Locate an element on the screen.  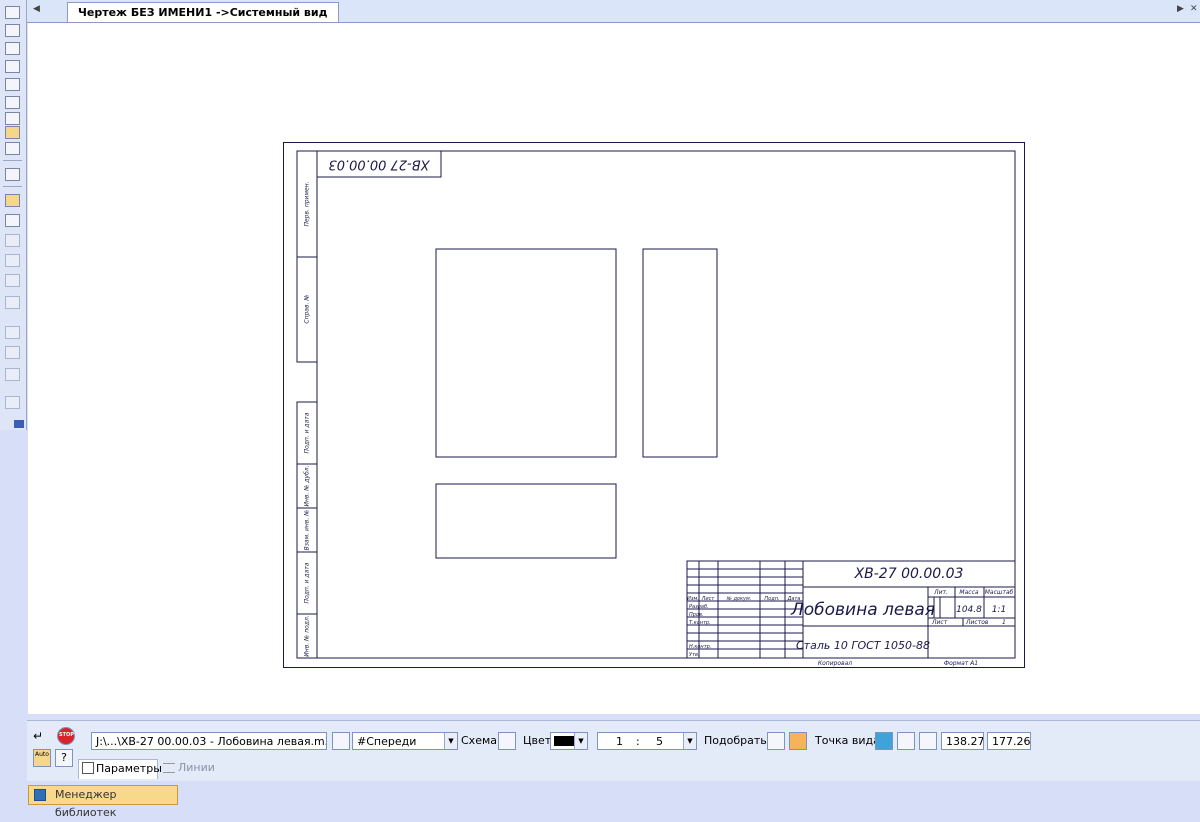
x-coord-text: 138.27 is located at coordinates (965, 741).